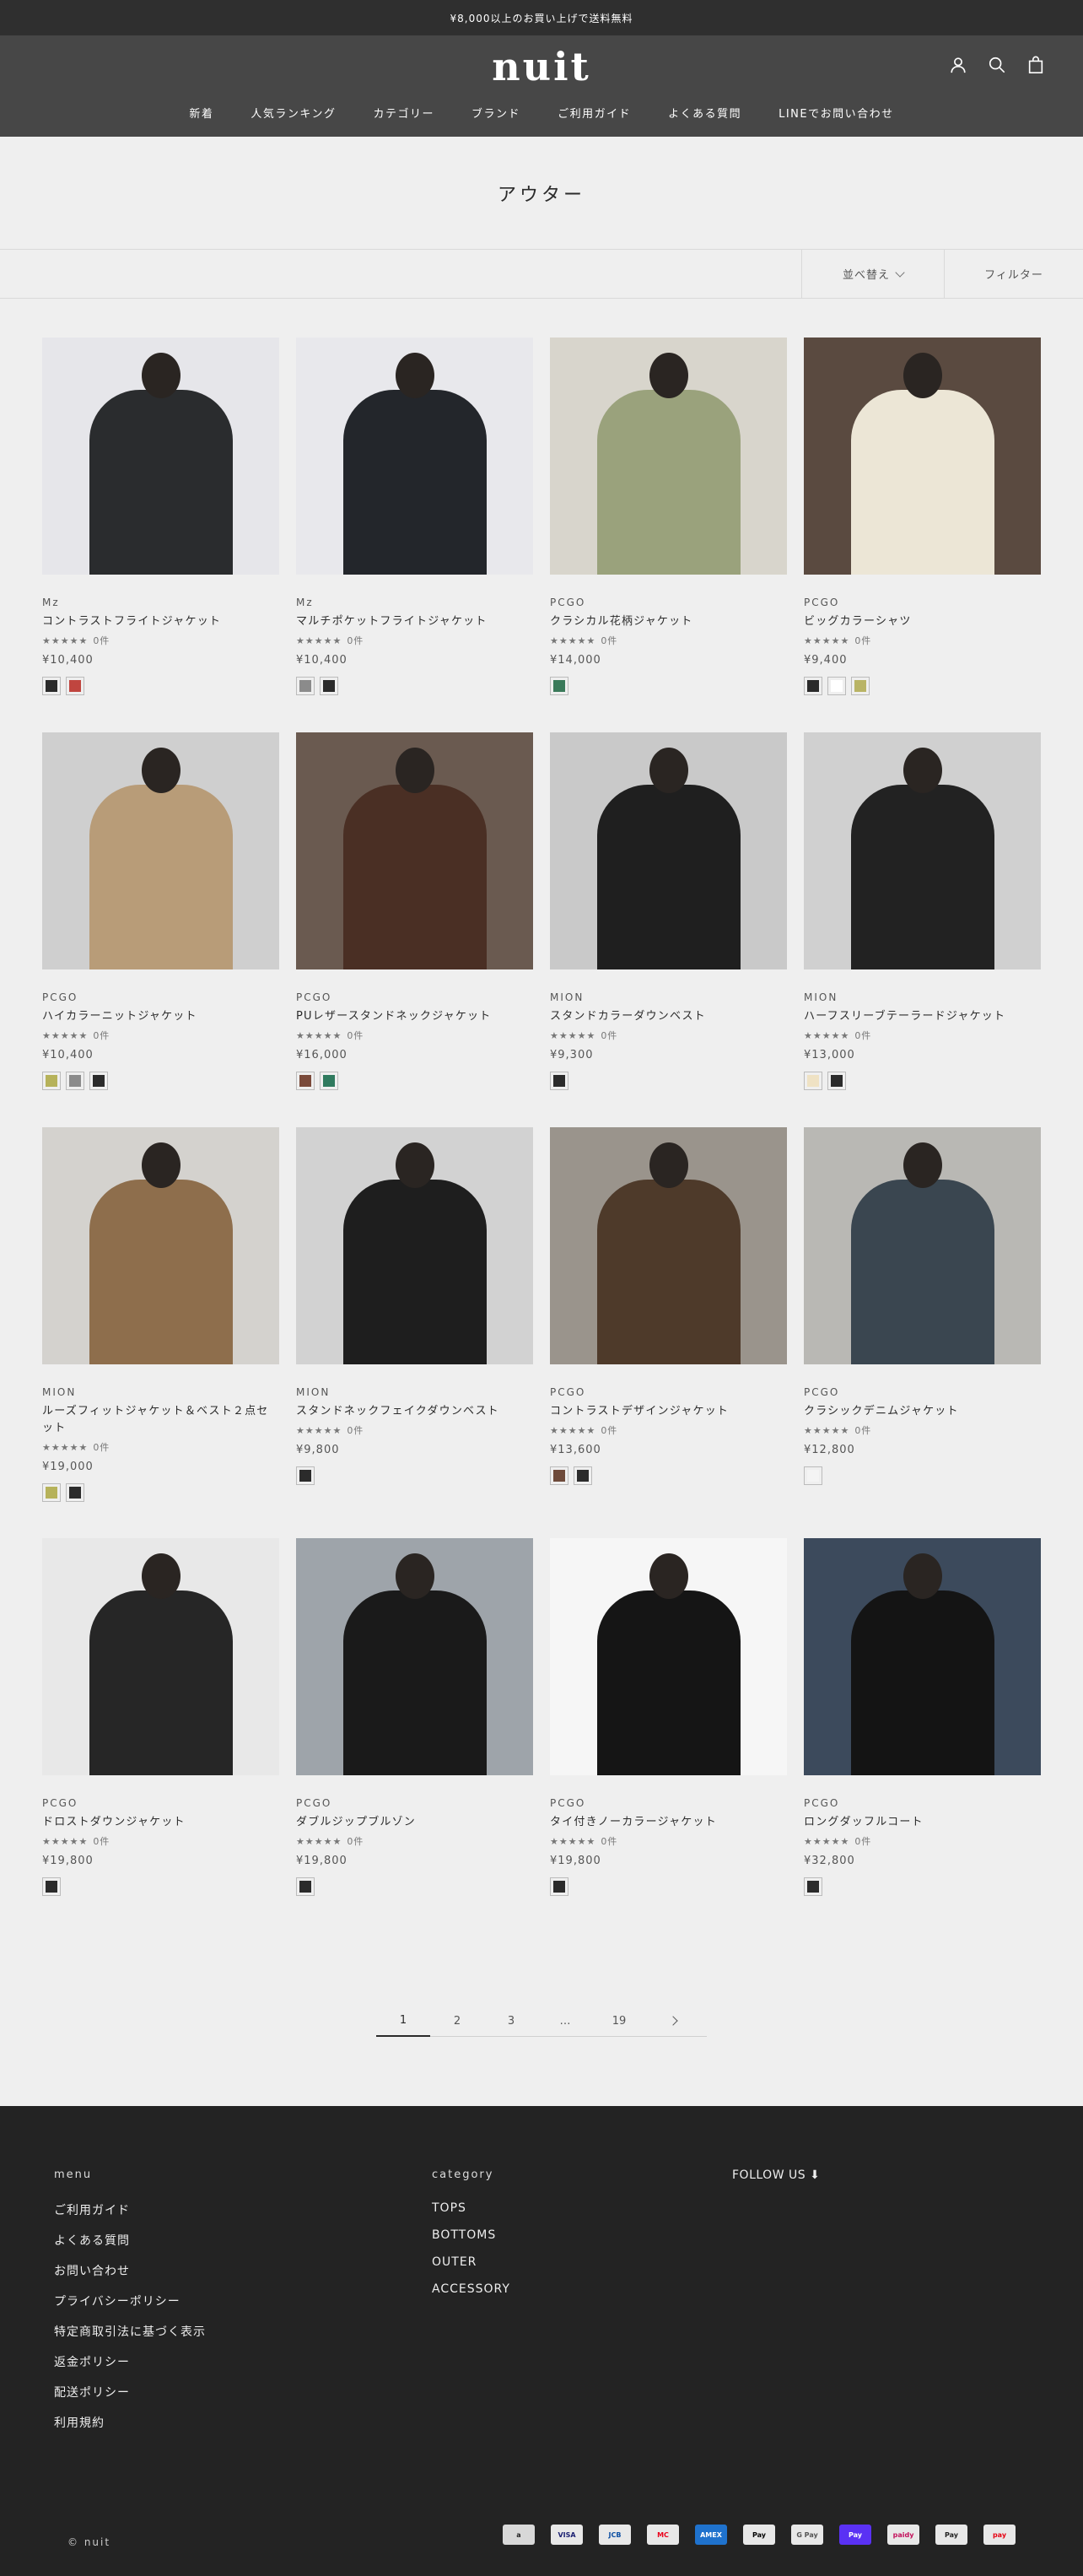  I want to click on product-name: タイ付きノーカラージャケット, so click(668, 1822).